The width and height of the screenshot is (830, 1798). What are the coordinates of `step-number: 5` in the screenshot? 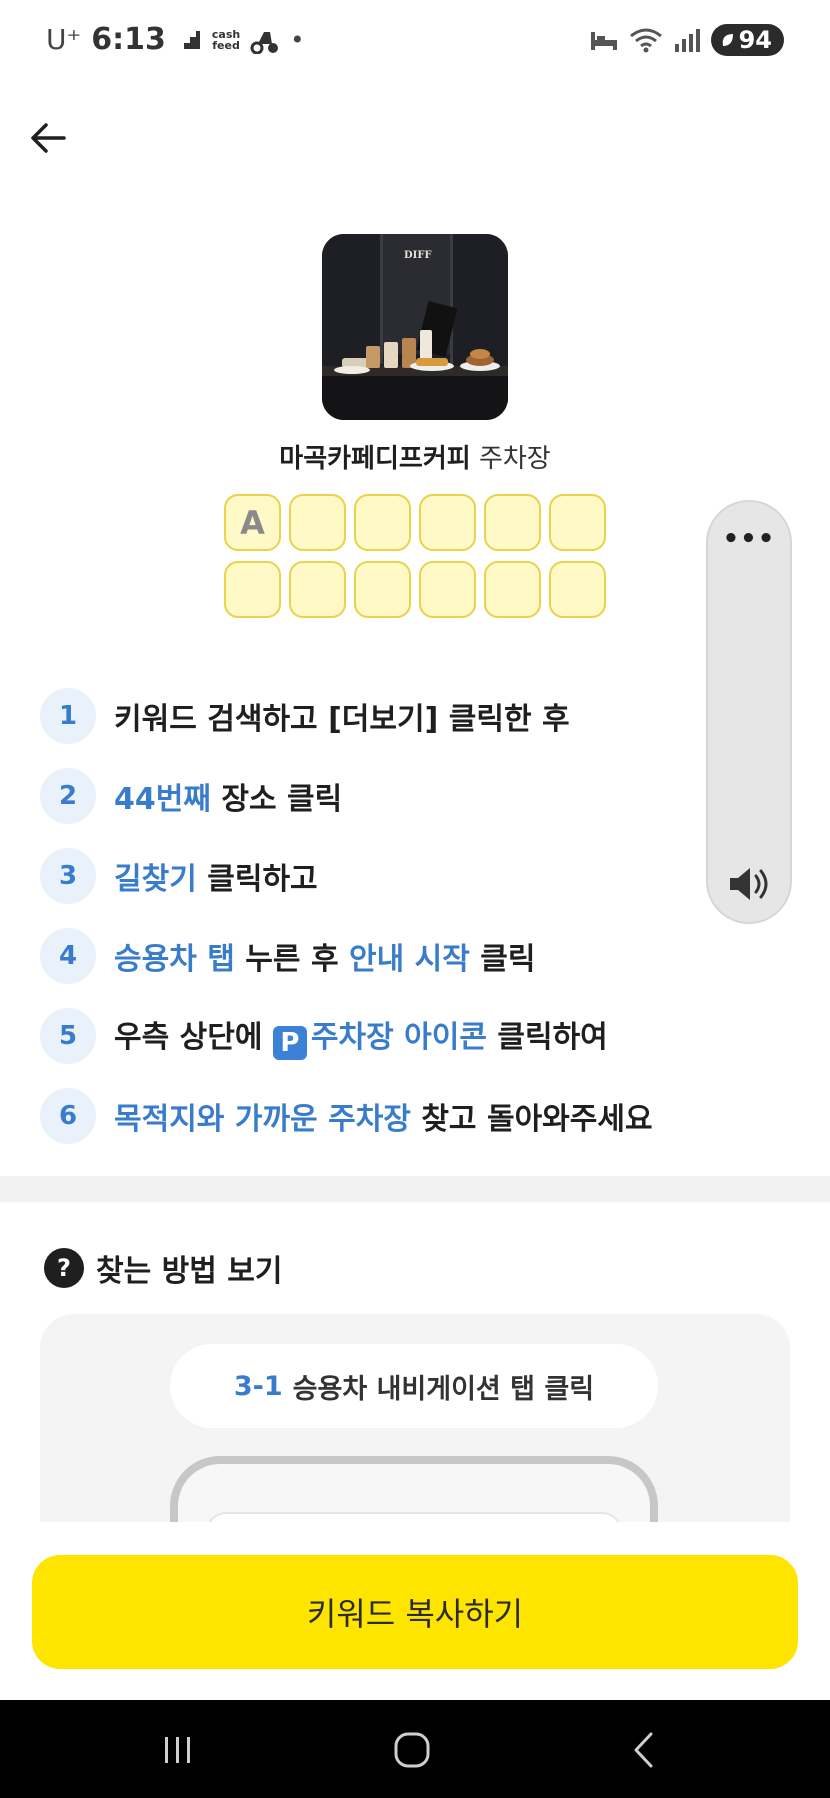 It's located at (68, 1036).